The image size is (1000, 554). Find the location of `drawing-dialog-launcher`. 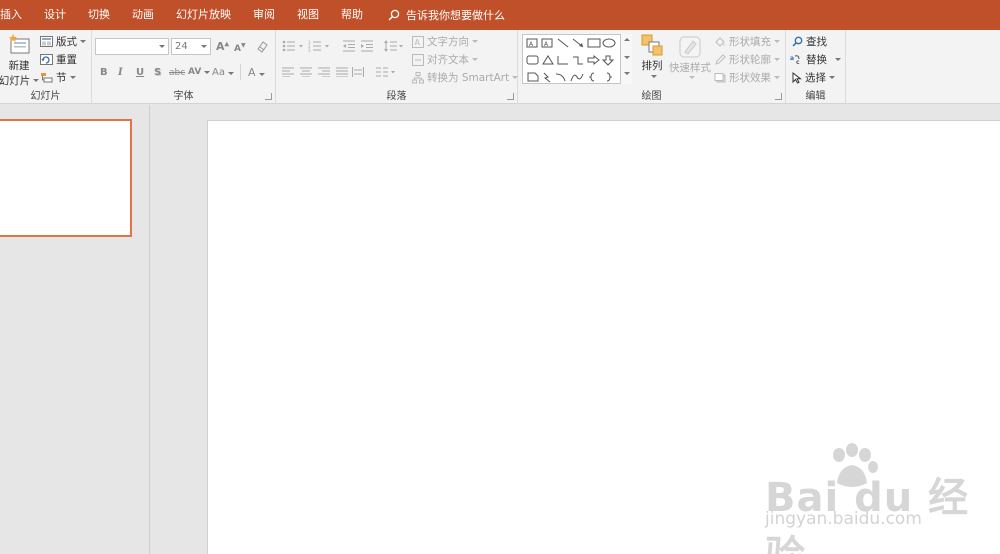

drawing-dialog-launcher is located at coordinates (778, 96).